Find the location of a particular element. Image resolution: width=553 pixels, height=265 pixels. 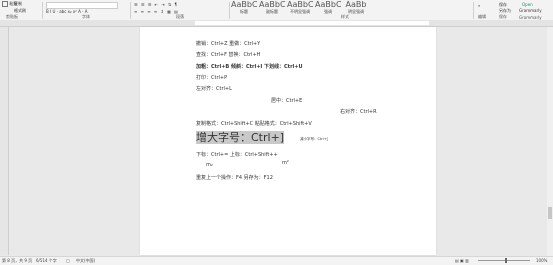

doc-line: 左对齐：Ctrl+L is located at coordinates (214, 89).